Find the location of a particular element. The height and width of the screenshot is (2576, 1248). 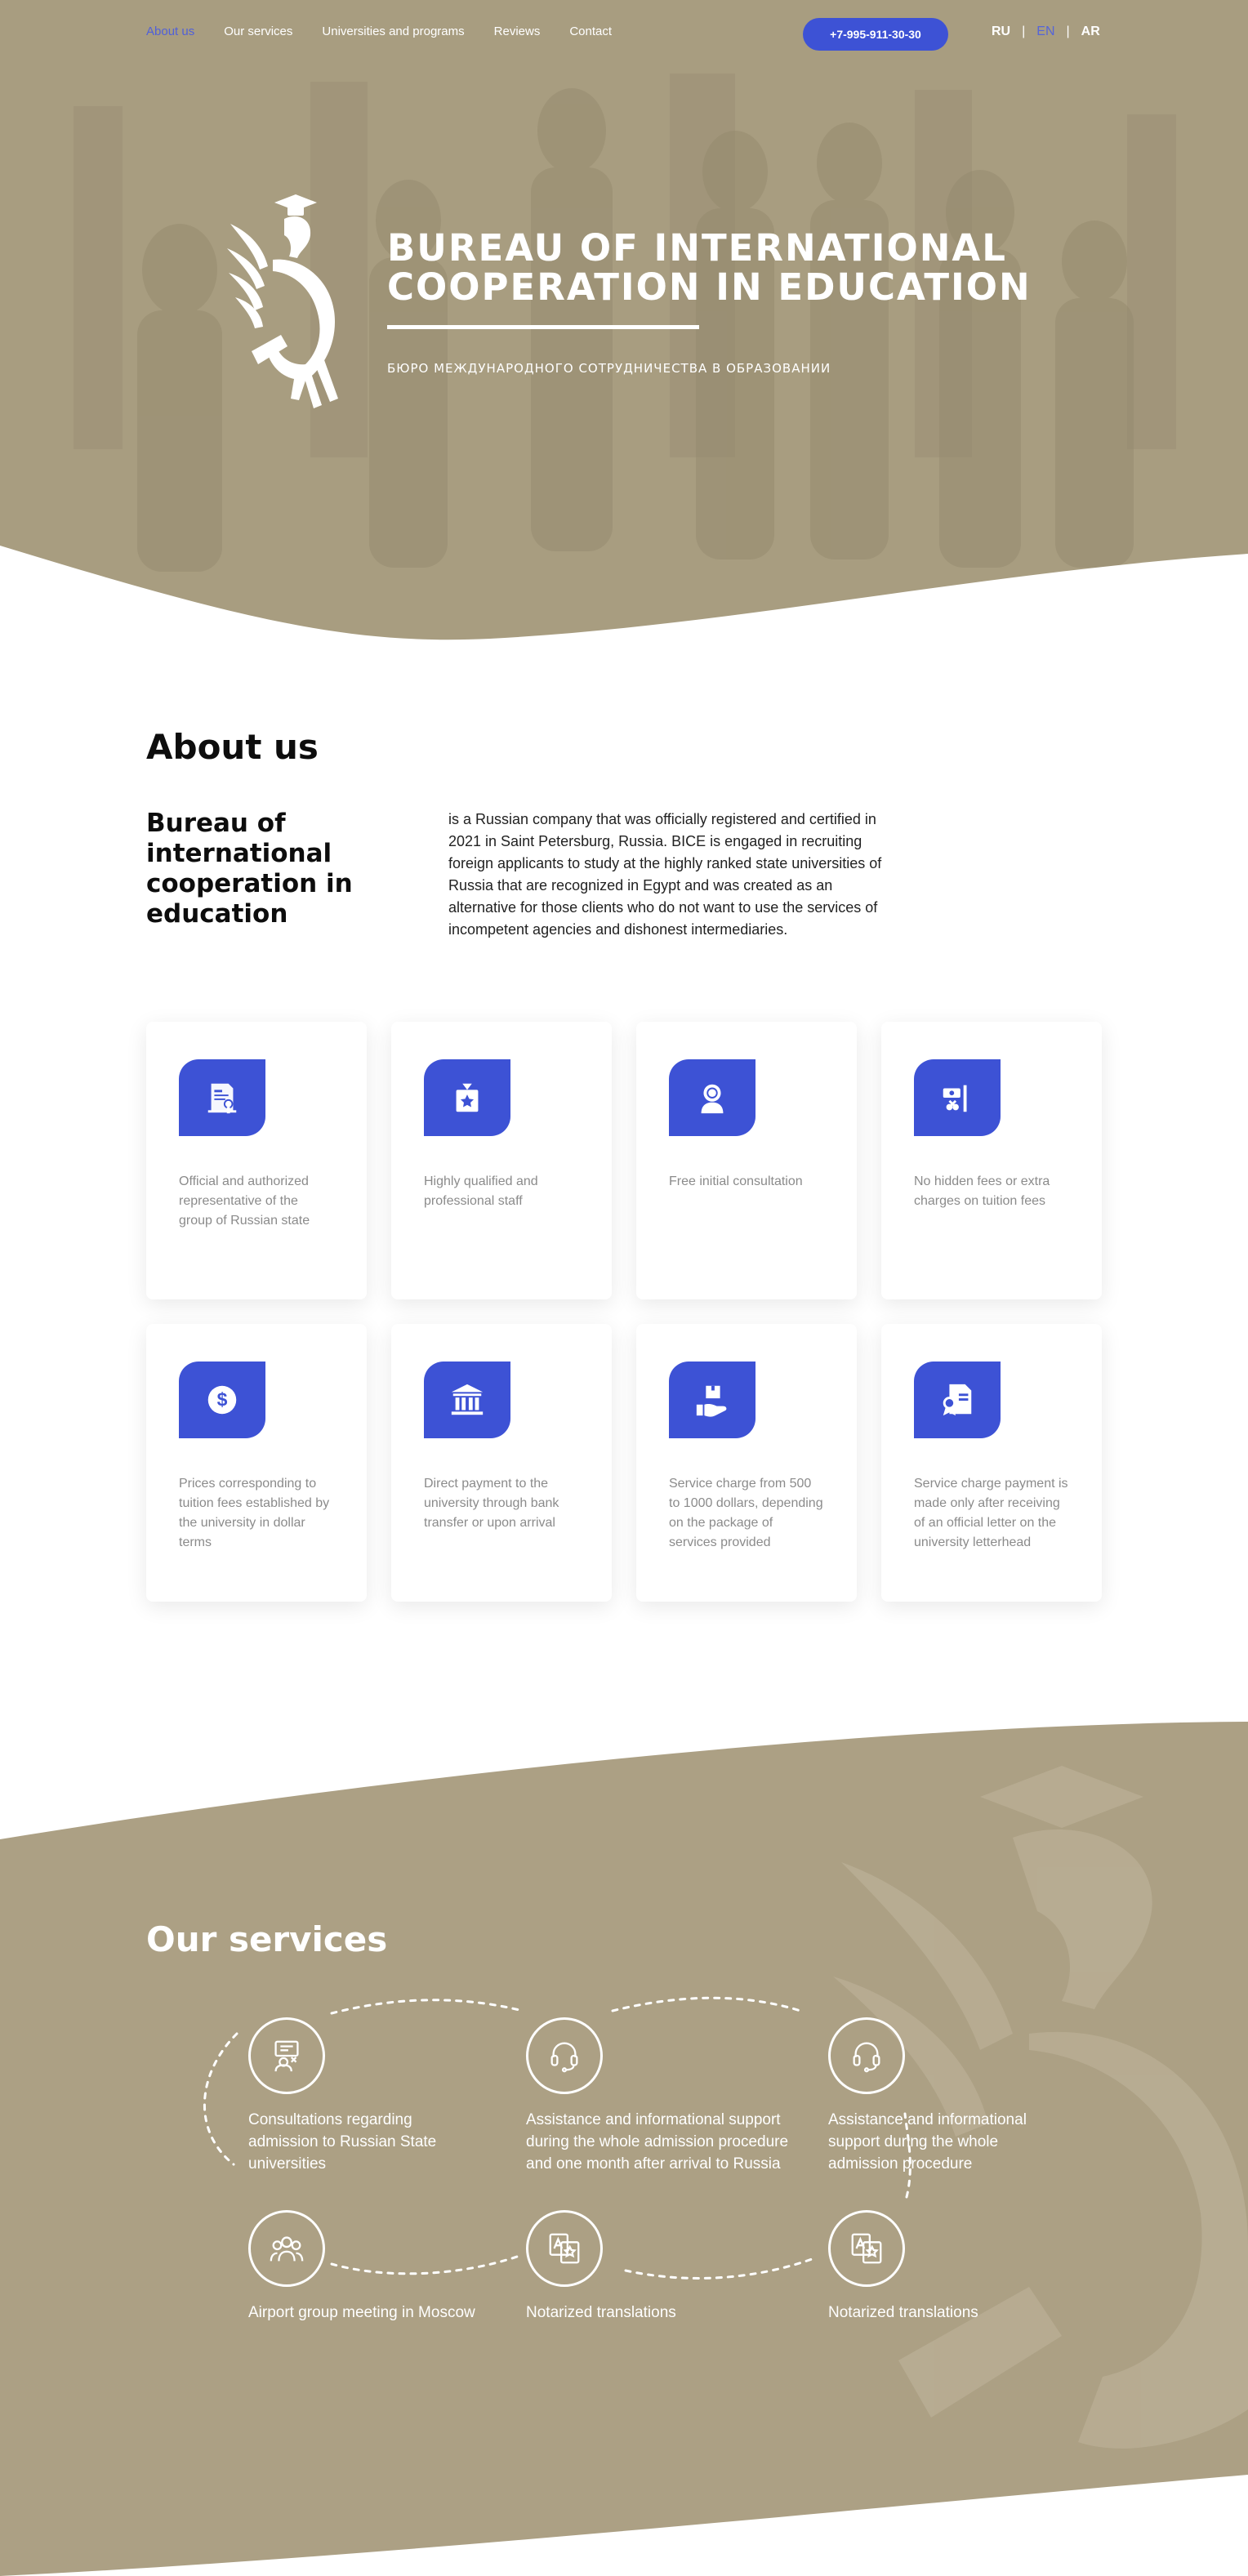

certificate-icon is located at coordinates (222, 1097).